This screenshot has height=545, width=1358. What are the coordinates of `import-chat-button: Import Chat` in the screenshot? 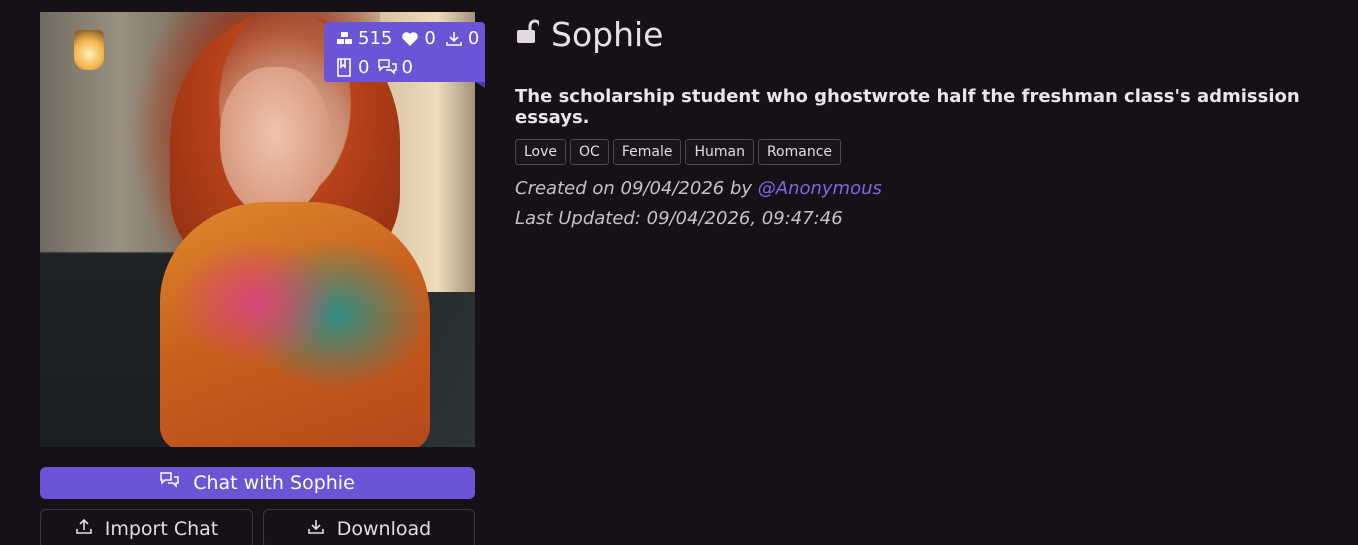 It's located at (146, 527).